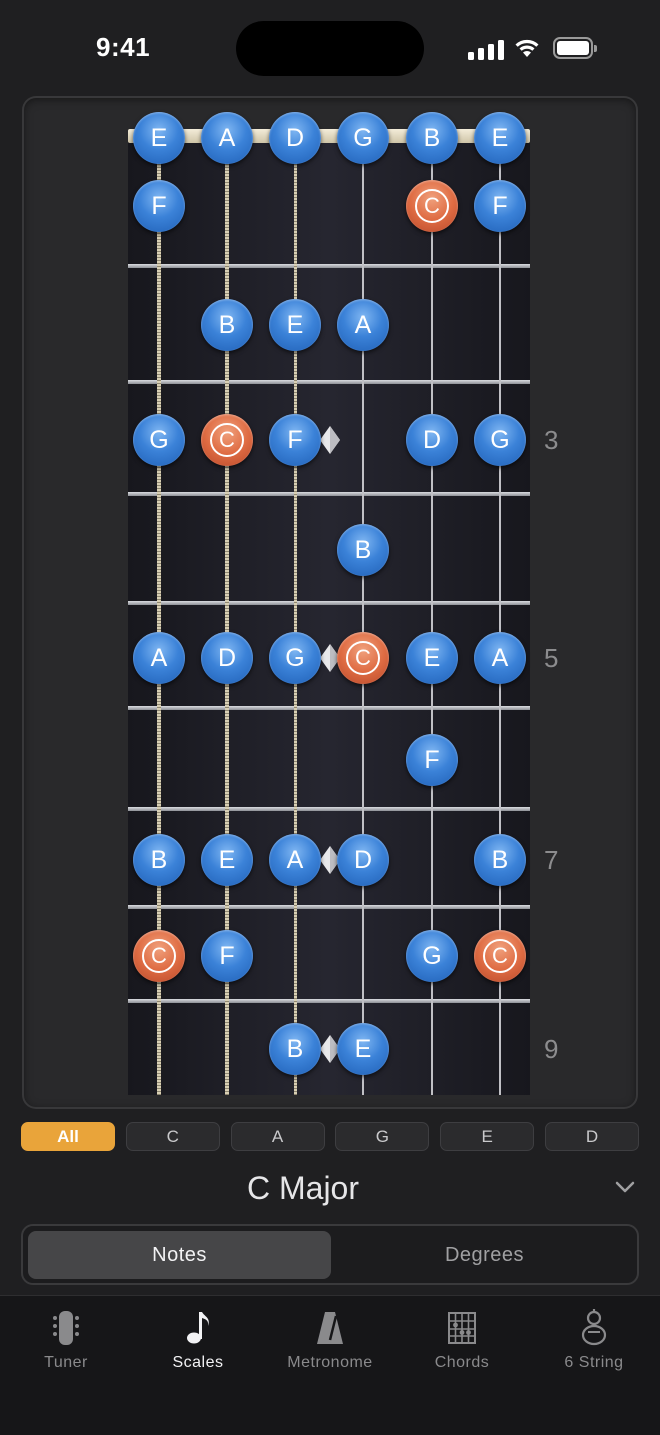 This screenshot has width=660, height=1435. Describe the element at coordinates (172, 1136) in the screenshot. I see `filter-chip-c: C` at that location.